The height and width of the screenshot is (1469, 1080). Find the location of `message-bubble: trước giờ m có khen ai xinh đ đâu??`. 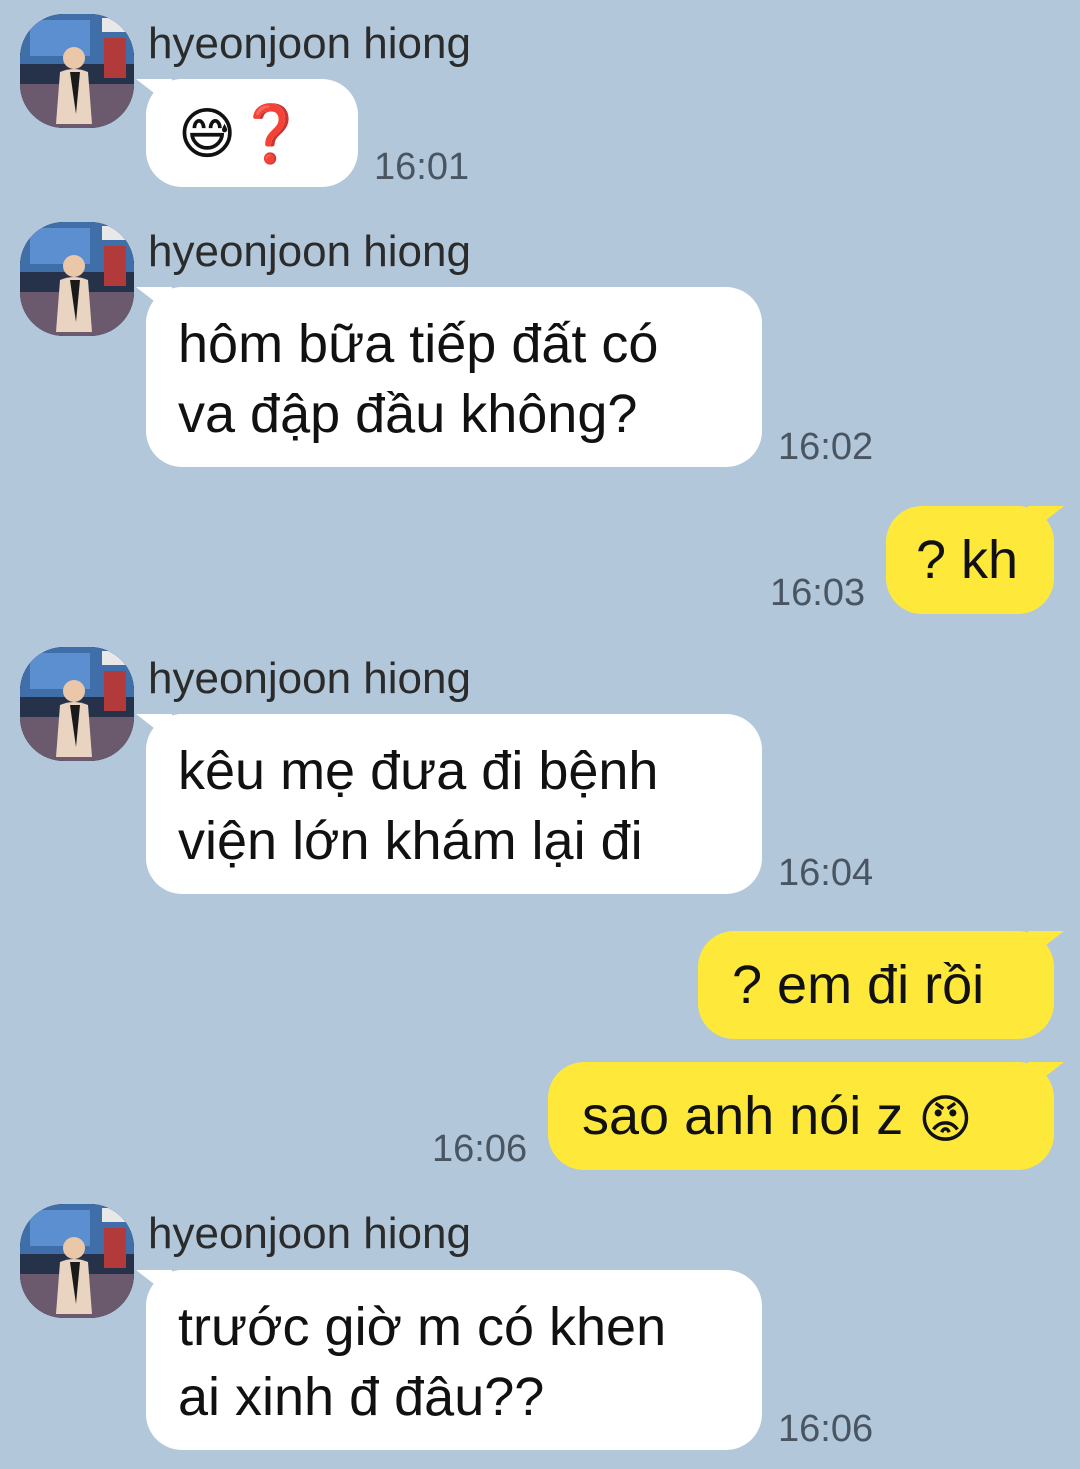

message-bubble: trước giờ m có khen ai xinh đ đâu?? is located at coordinates (454, 1360).